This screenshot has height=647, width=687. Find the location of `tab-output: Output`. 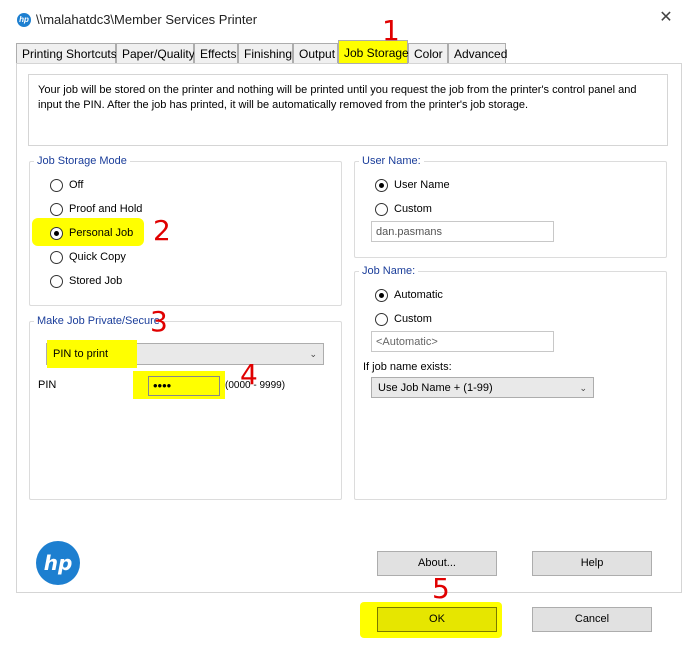

tab-output: Output is located at coordinates (315, 54).